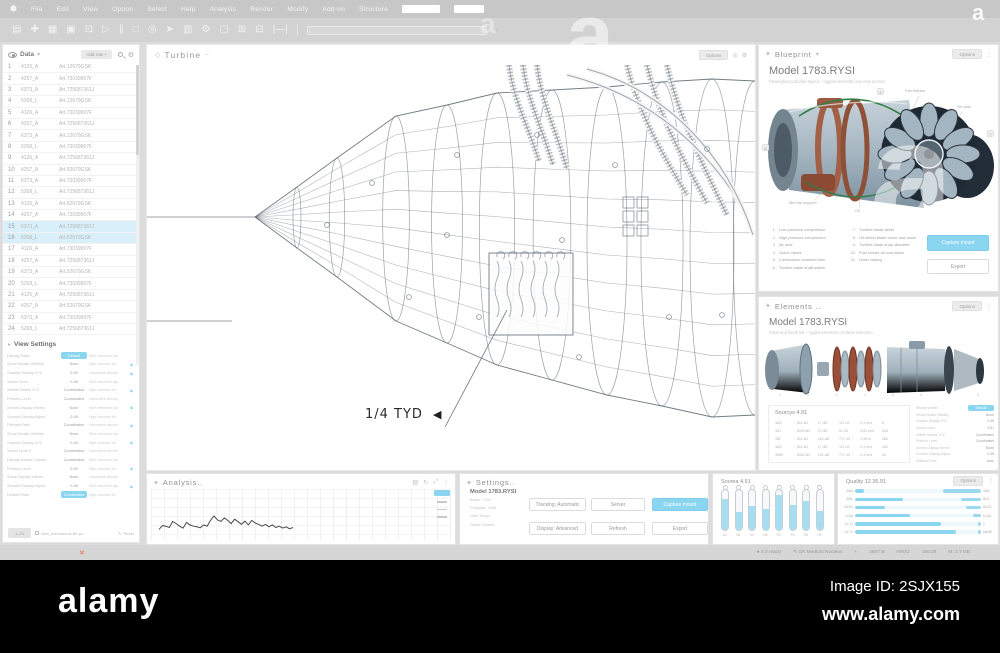 Image resolution: width=1000 pixels, height=653 pixels. Describe the element at coordinates (618, 504) in the screenshot. I see `server-button: Server` at that location.